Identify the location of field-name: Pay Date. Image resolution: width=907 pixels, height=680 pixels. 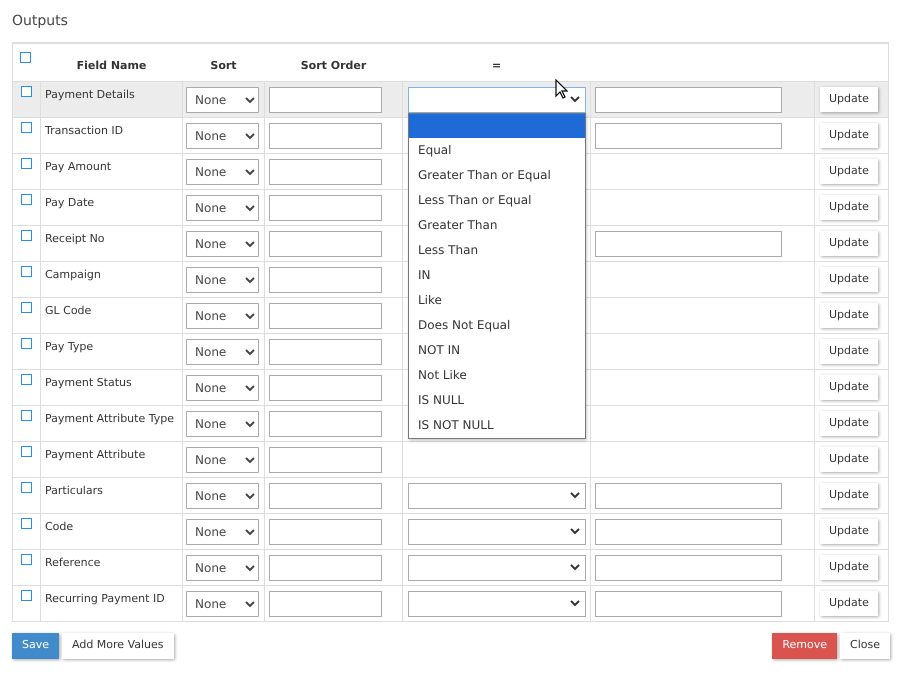
(70, 202).